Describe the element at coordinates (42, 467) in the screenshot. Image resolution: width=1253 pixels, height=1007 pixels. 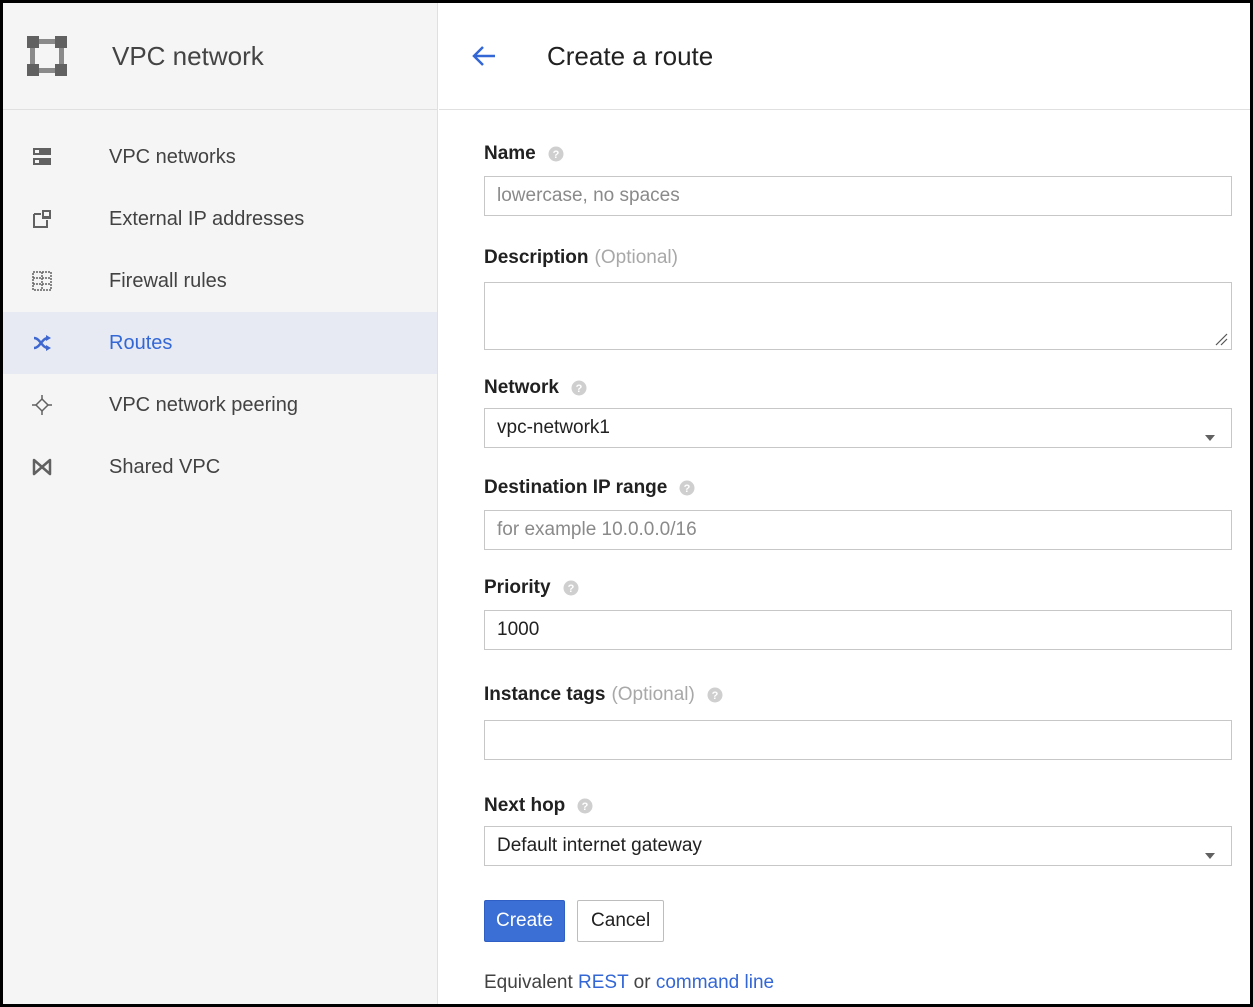
I see `shared-vpc-icon` at that location.